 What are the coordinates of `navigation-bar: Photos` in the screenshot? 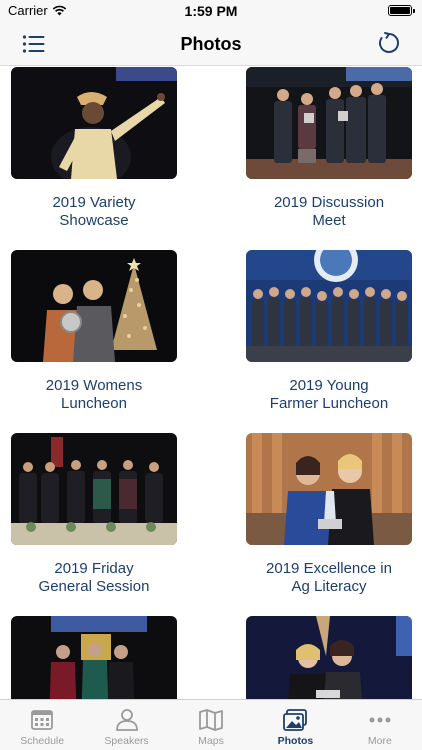 It's located at (211, 44).